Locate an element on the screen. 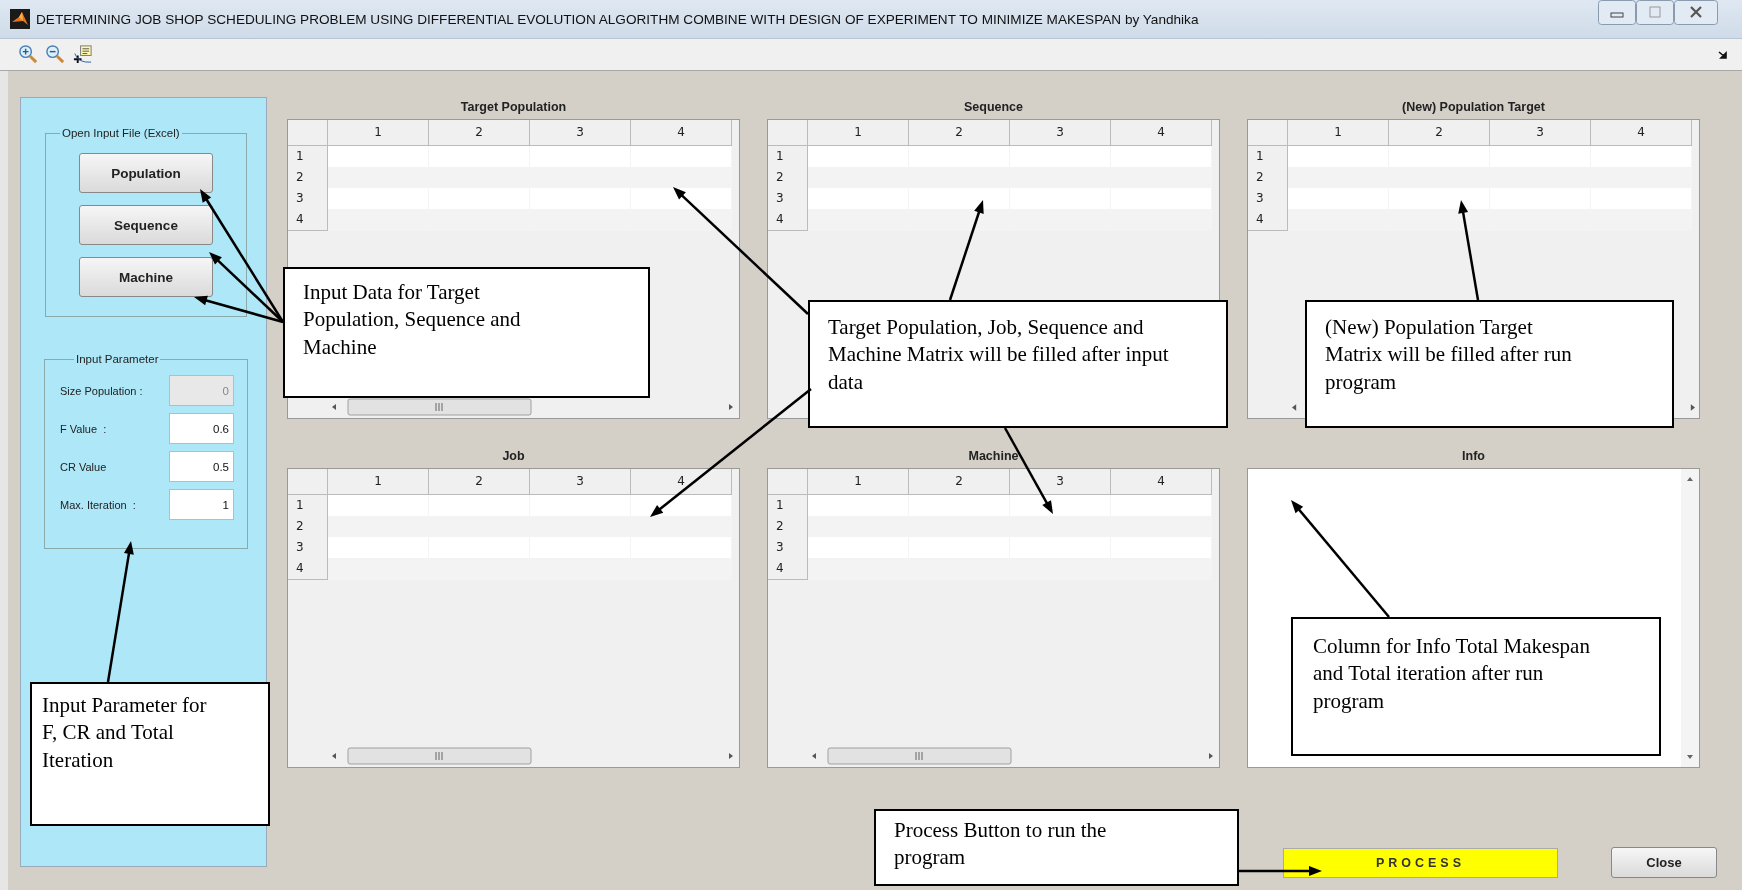 This screenshot has height=890, width=1742. callout-box: Input Parameter for F, CR and Total Iteration is located at coordinates (150, 754).